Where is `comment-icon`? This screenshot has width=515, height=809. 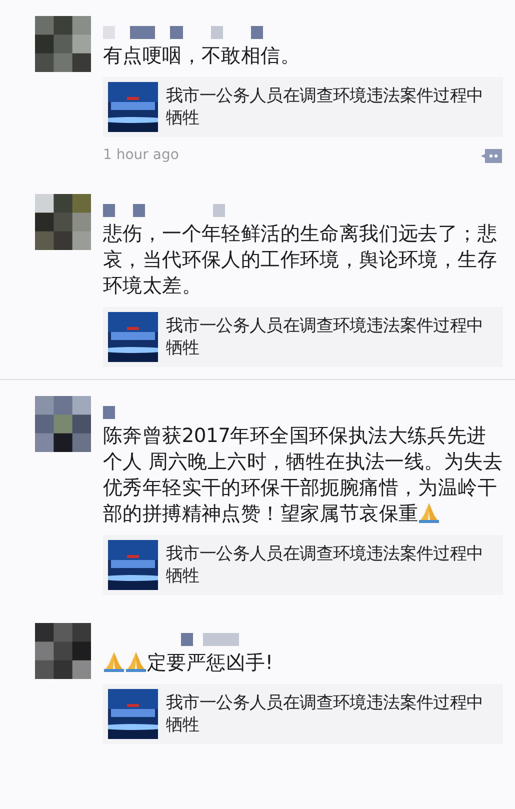
comment-icon is located at coordinates (492, 156).